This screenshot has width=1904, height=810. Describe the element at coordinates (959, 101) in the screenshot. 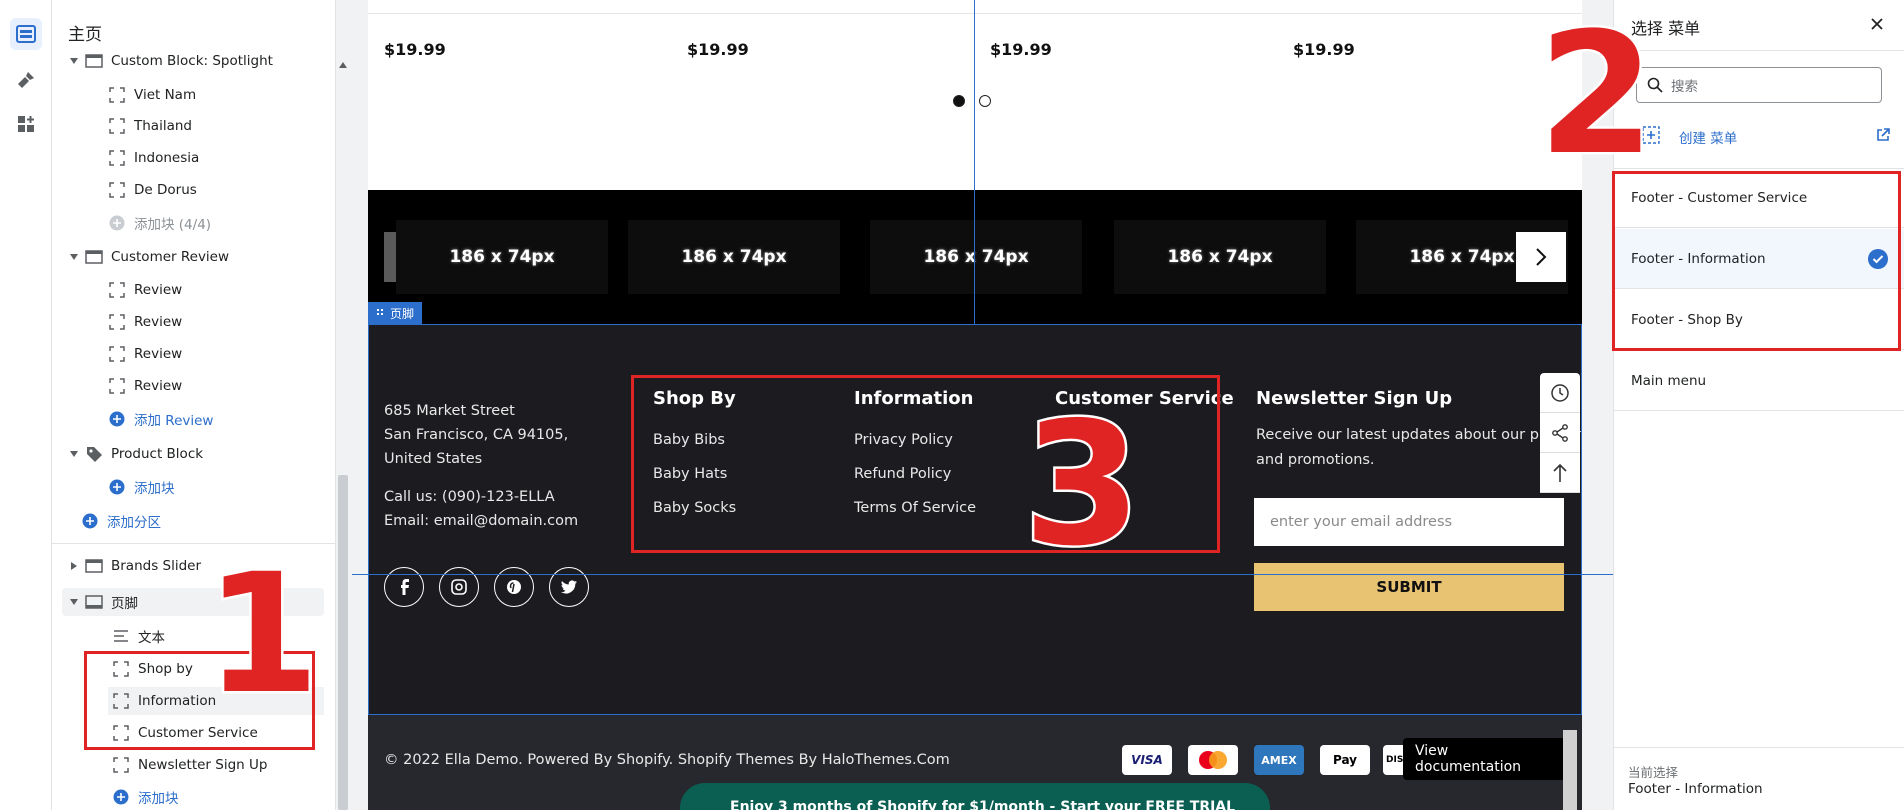

I see `carousel-dot-active` at that location.